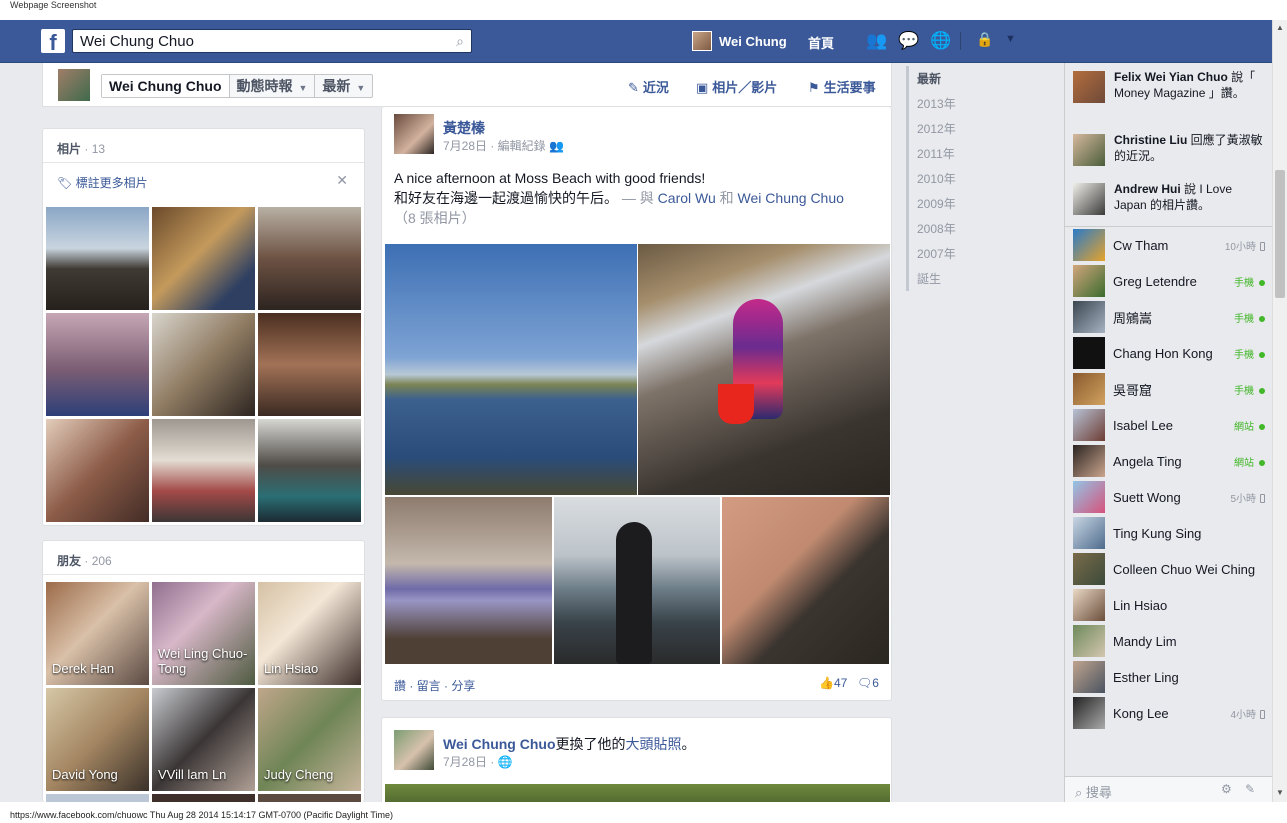 This screenshot has width=1287, height=823. I want to click on facebook-logo-icon: f, so click(53, 41).